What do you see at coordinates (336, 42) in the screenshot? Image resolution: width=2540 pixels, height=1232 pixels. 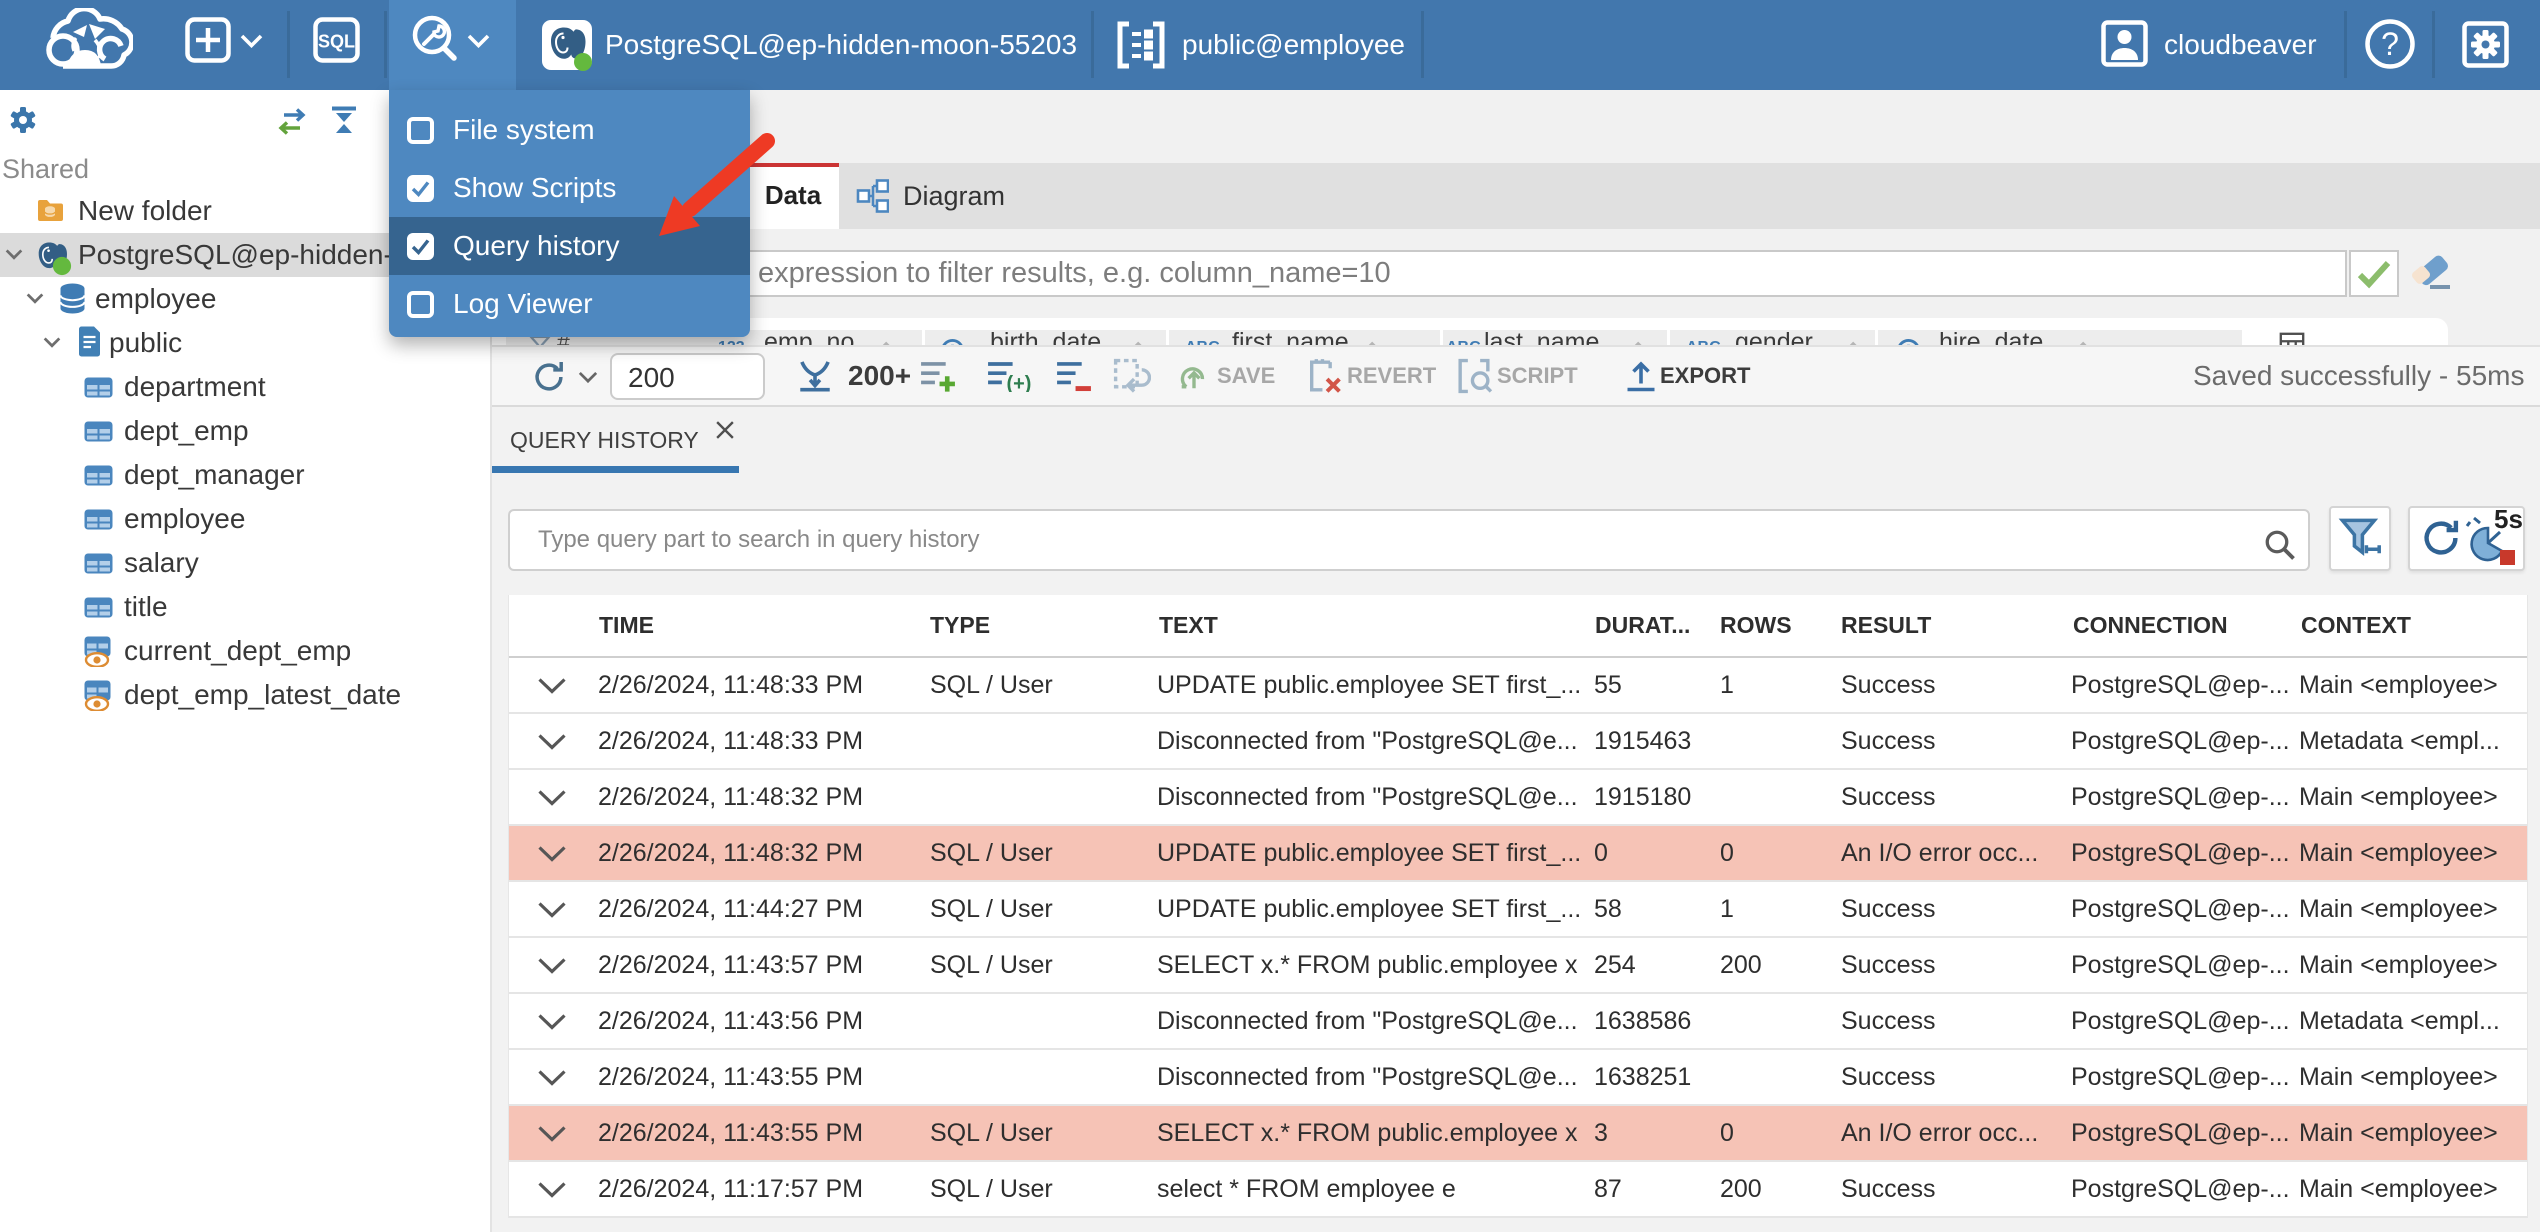 I see `svg-text: SQL` at bounding box center [336, 42].